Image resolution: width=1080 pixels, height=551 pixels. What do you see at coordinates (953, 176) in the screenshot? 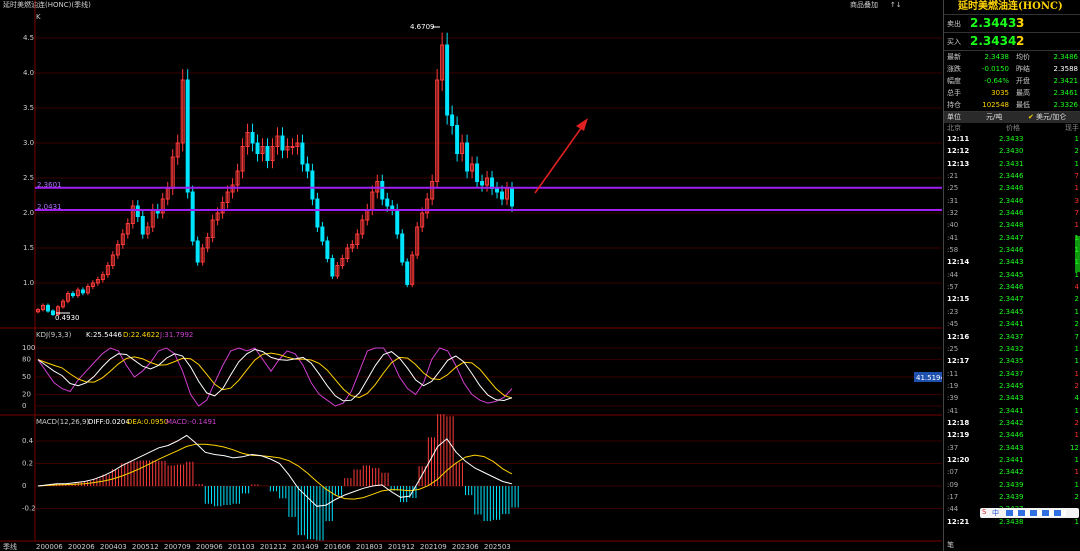
I see `tick-time: :21` at bounding box center [953, 176].